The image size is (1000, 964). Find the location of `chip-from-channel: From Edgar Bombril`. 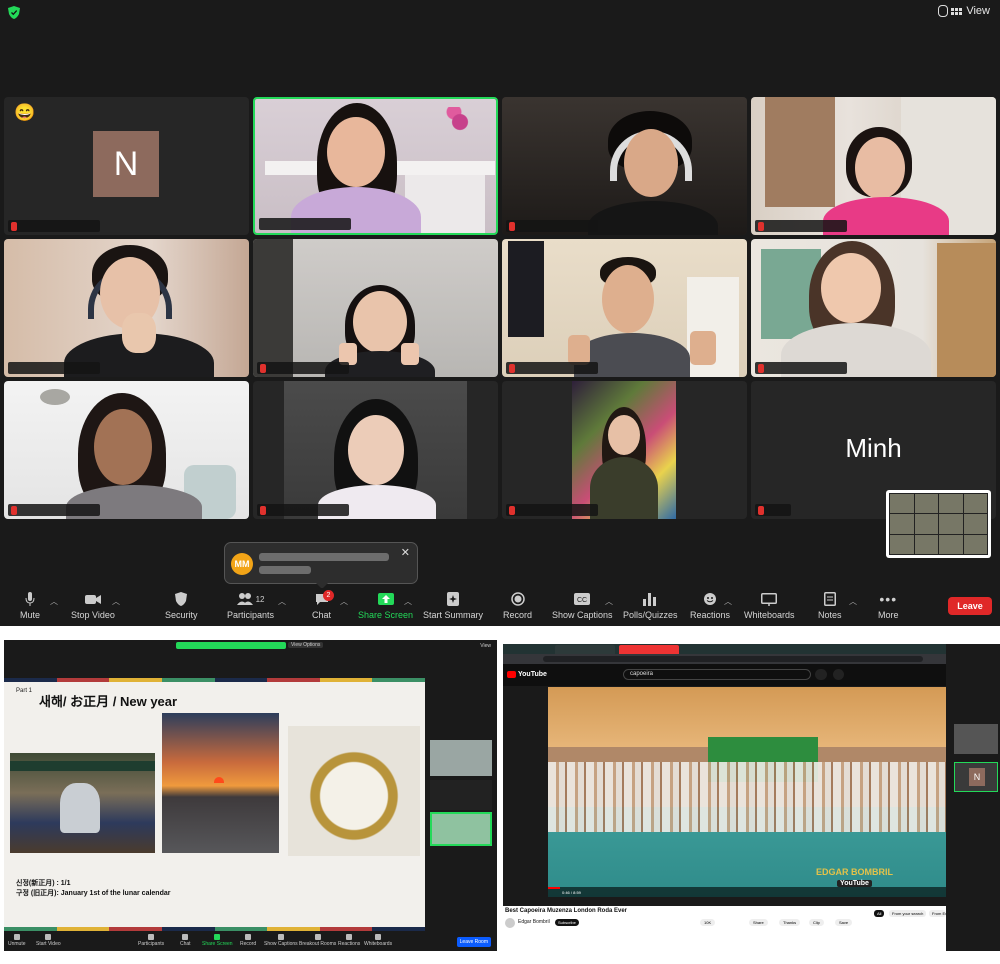

chip-from-channel: From Edgar Bombril is located at coordinates (937, 913).